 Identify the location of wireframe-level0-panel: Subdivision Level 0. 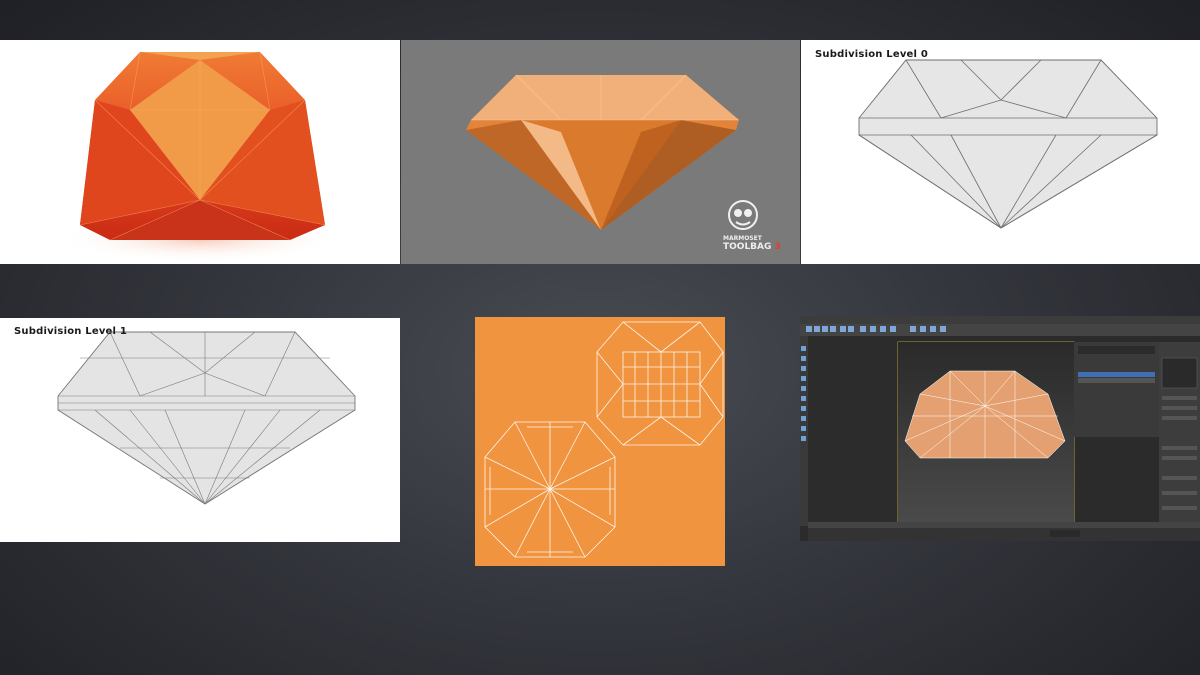
(1000, 152).